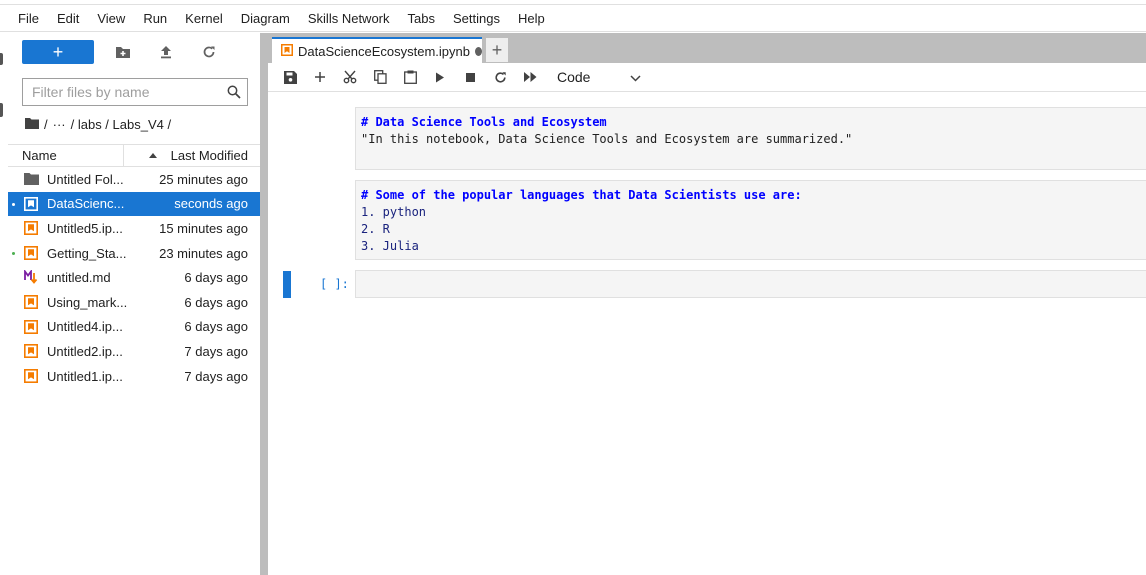  I want to click on execution-prompt: [ ]:, so click(334, 284).